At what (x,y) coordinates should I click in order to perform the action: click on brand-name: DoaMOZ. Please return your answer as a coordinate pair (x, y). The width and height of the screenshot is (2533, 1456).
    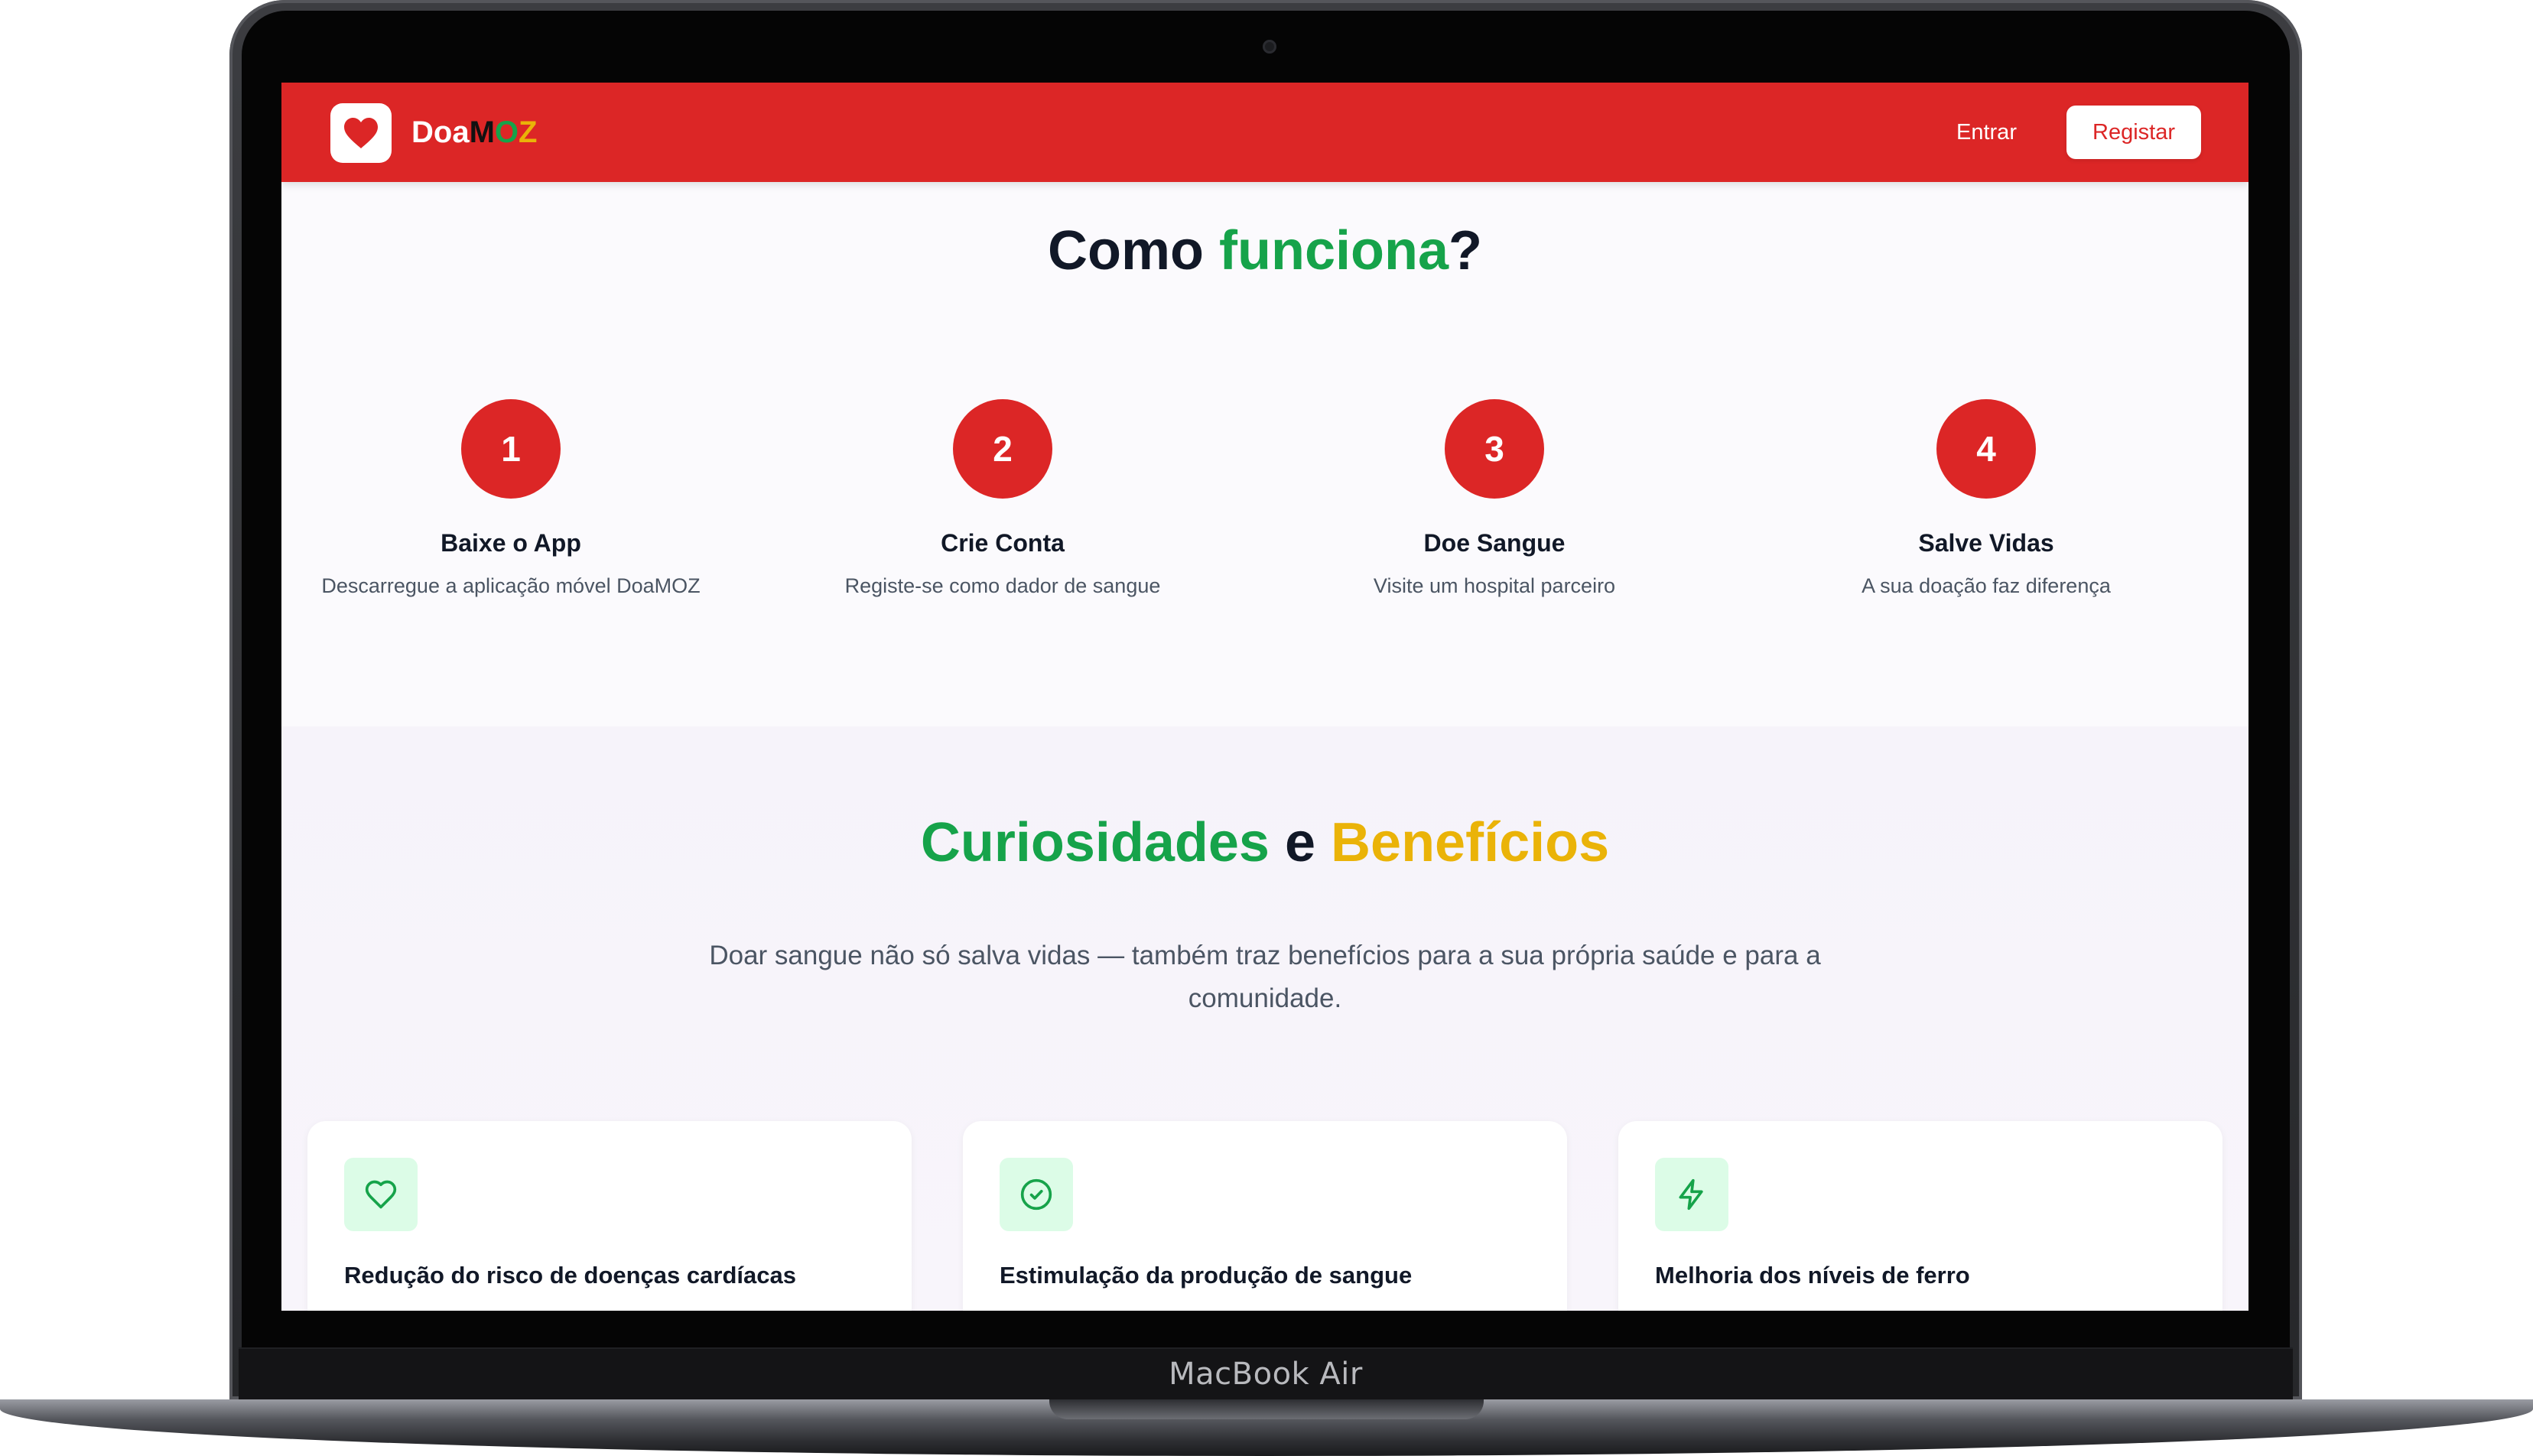
    Looking at the image, I should click on (474, 132).